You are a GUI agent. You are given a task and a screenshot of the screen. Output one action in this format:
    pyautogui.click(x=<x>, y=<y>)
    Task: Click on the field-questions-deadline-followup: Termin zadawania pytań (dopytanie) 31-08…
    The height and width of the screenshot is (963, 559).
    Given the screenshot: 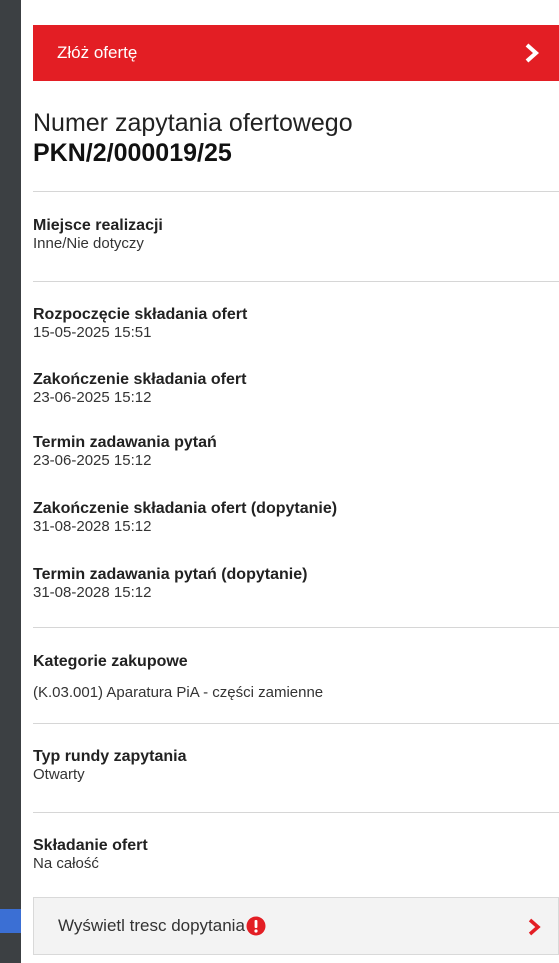 What is the action you would take?
    pyautogui.click(x=293, y=583)
    